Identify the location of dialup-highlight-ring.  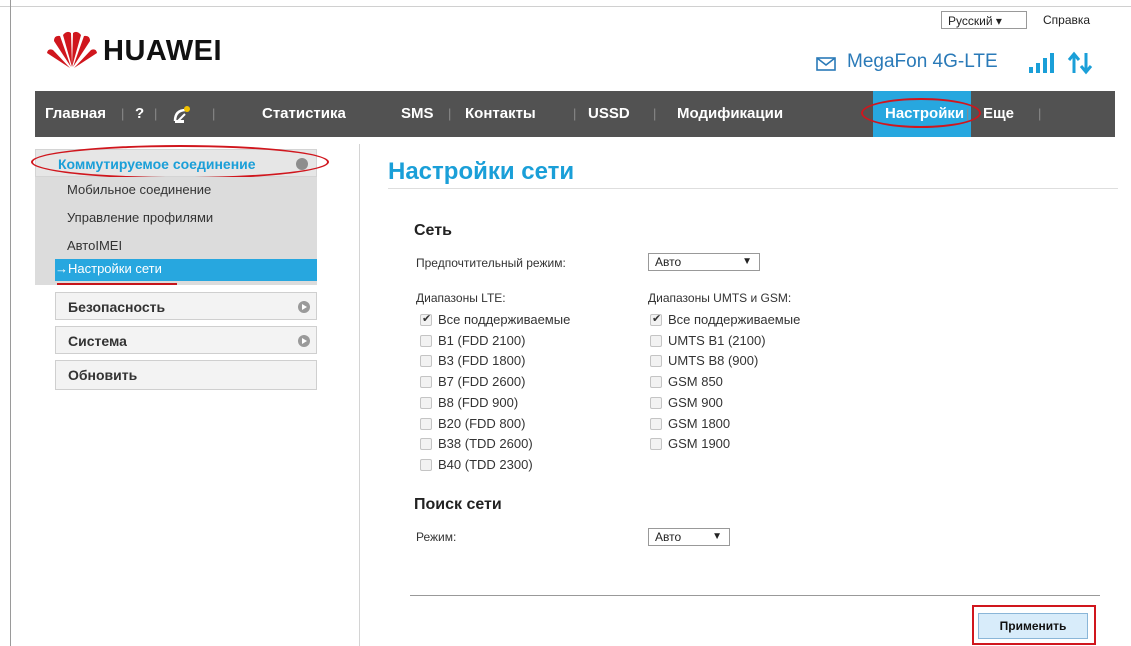
(180, 162).